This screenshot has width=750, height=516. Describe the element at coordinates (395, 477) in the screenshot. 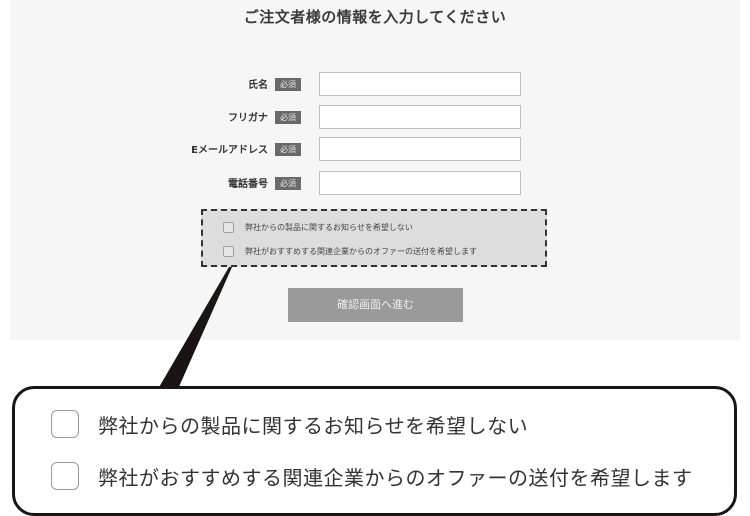

I see `callout-option-label: 弊社がおすすめする関連企業からのオファーの送付を希望します` at that location.